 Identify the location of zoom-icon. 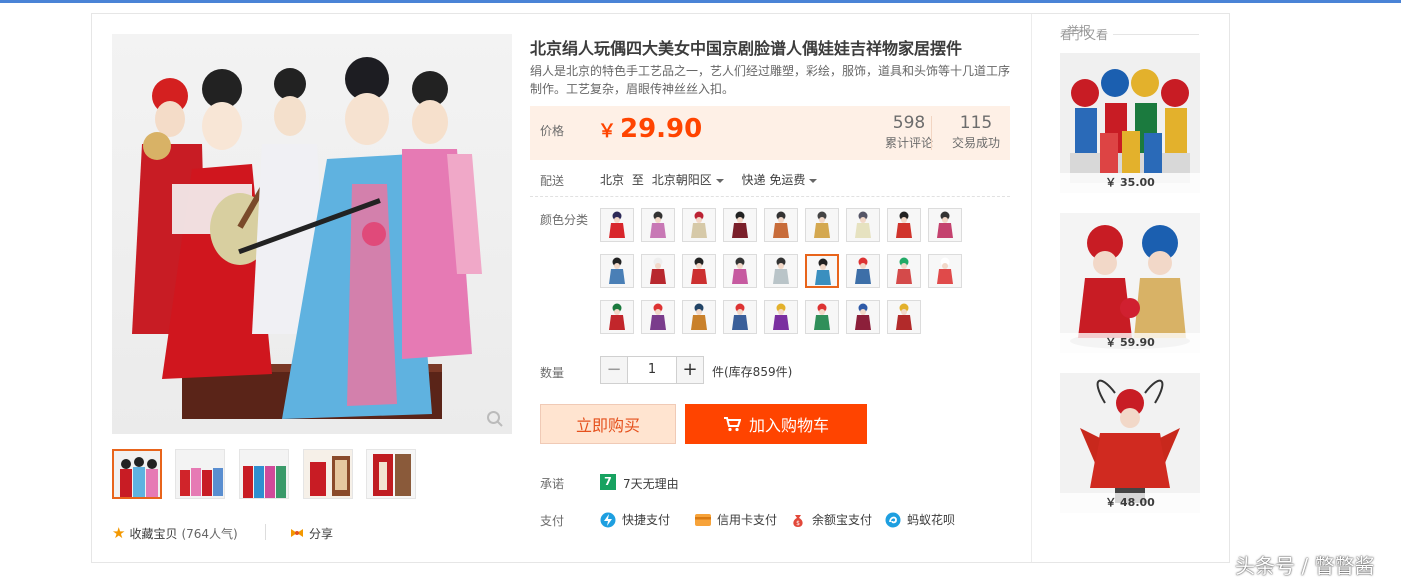
(495, 419).